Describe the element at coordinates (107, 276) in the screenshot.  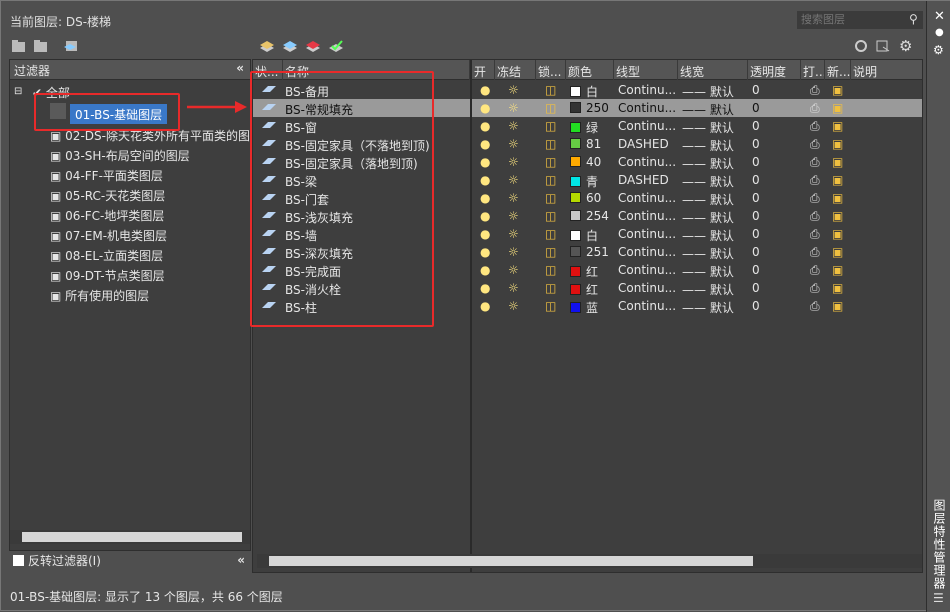
I see `tree-item: ▣ 09-DT-节点类图层` at that location.